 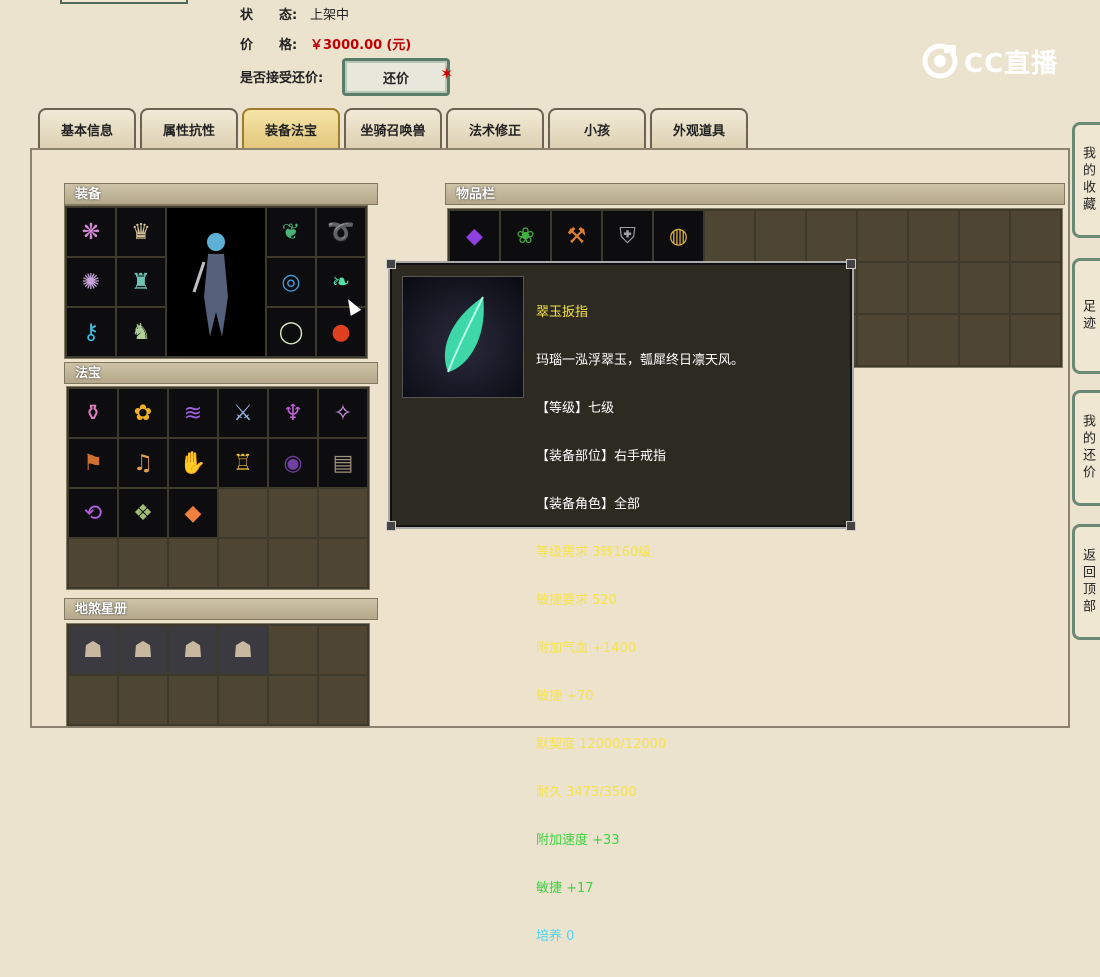 What do you see at coordinates (1086, 582) in the screenshot?
I see `back-to-top-button: 返回顶部` at bounding box center [1086, 582].